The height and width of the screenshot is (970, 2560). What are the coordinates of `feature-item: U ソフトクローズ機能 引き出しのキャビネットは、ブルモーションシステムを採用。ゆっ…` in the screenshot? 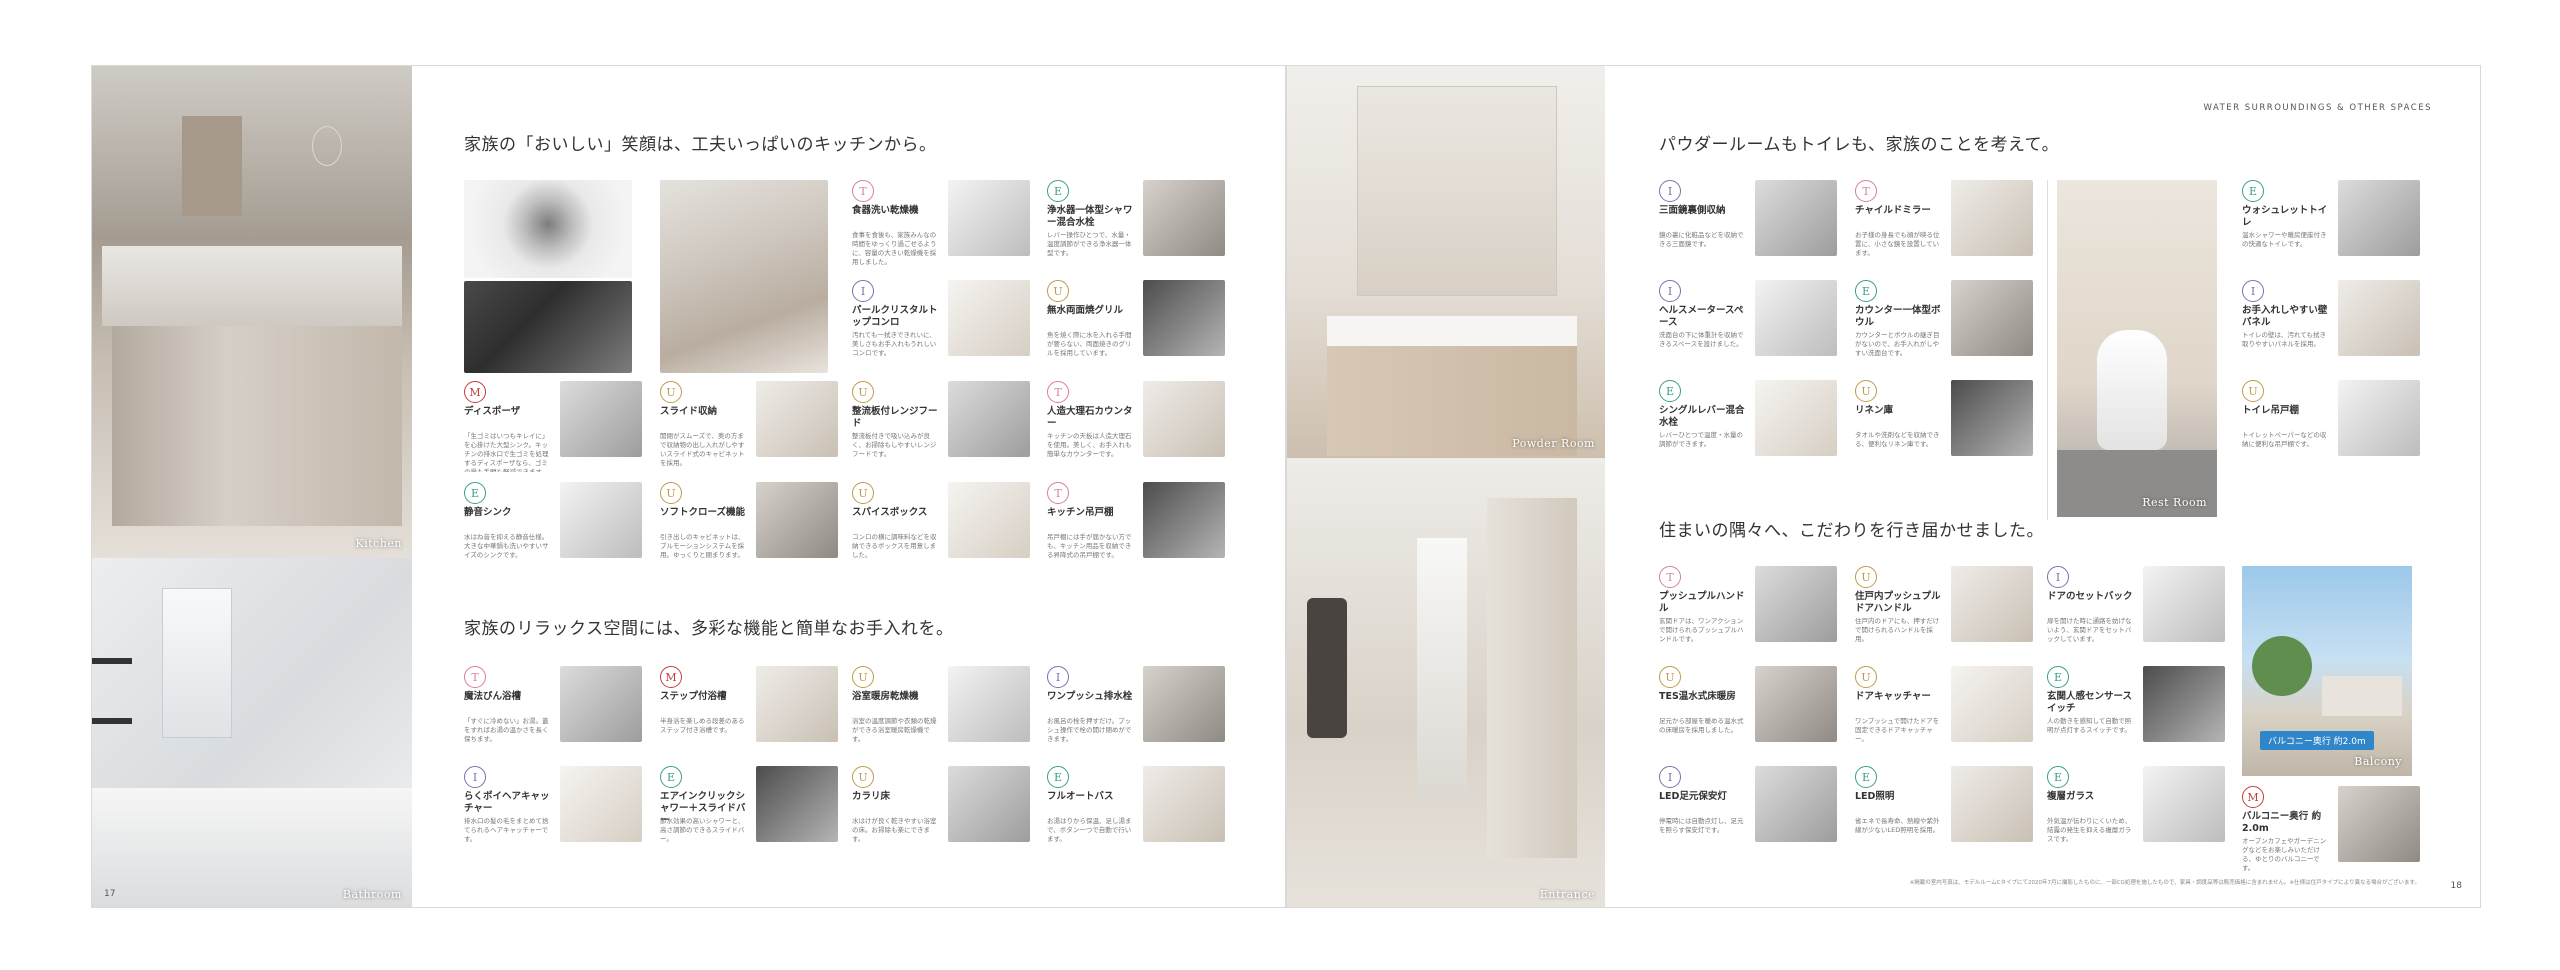 It's located at (757, 528).